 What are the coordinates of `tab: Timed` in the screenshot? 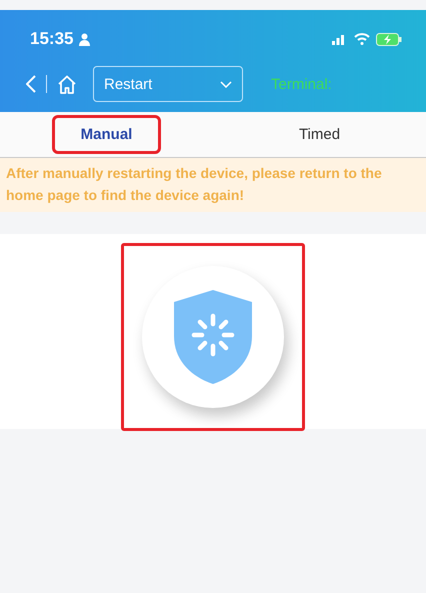 It's located at (319, 134).